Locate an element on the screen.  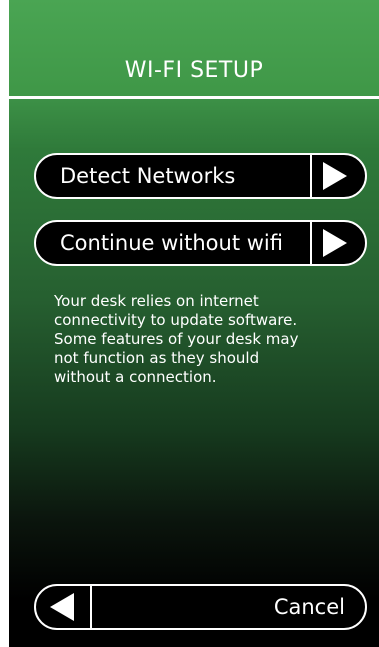
info-line: Some features of your desk may is located at coordinates (176, 339).